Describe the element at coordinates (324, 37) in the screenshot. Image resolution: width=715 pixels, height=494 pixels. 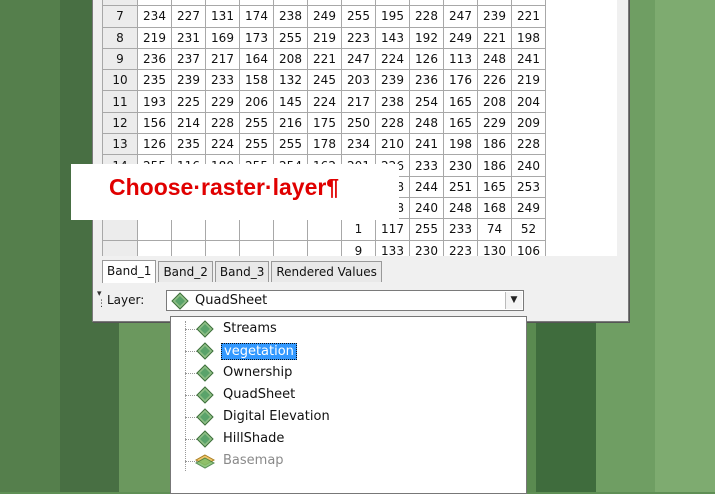
I see `grid-row: 8 219 231 169 173 255 219 223 143 192 249 221 198` at that location.